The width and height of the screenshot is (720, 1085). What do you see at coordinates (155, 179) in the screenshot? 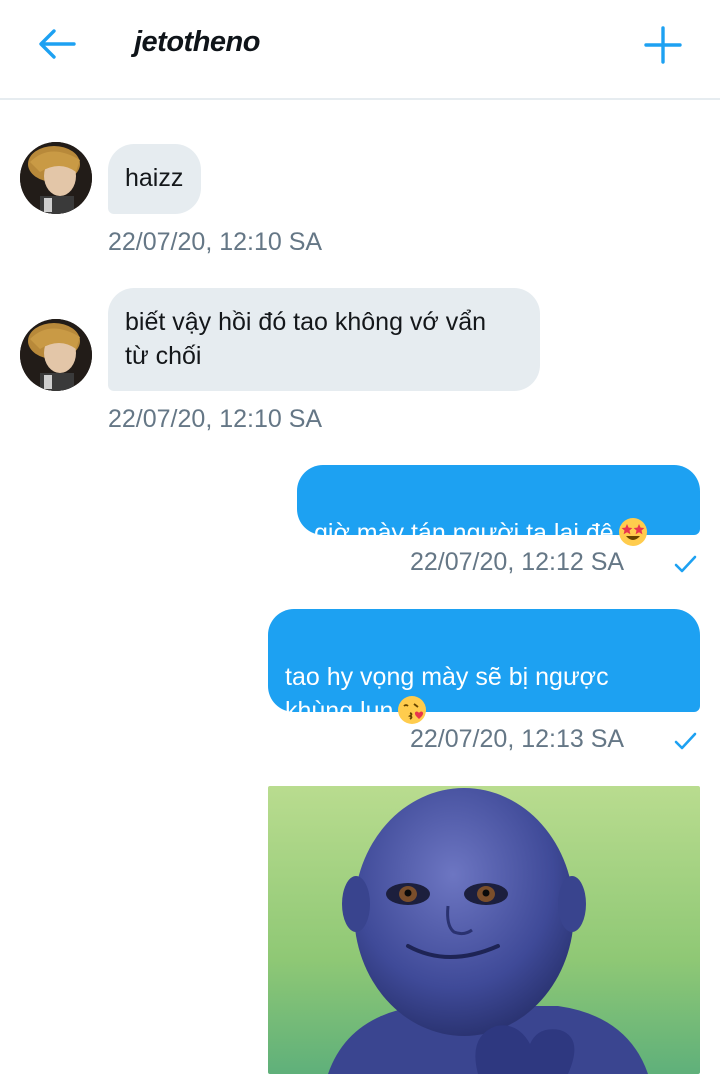
I see `message-bubble: haizz` at bounding box center [155, 179].